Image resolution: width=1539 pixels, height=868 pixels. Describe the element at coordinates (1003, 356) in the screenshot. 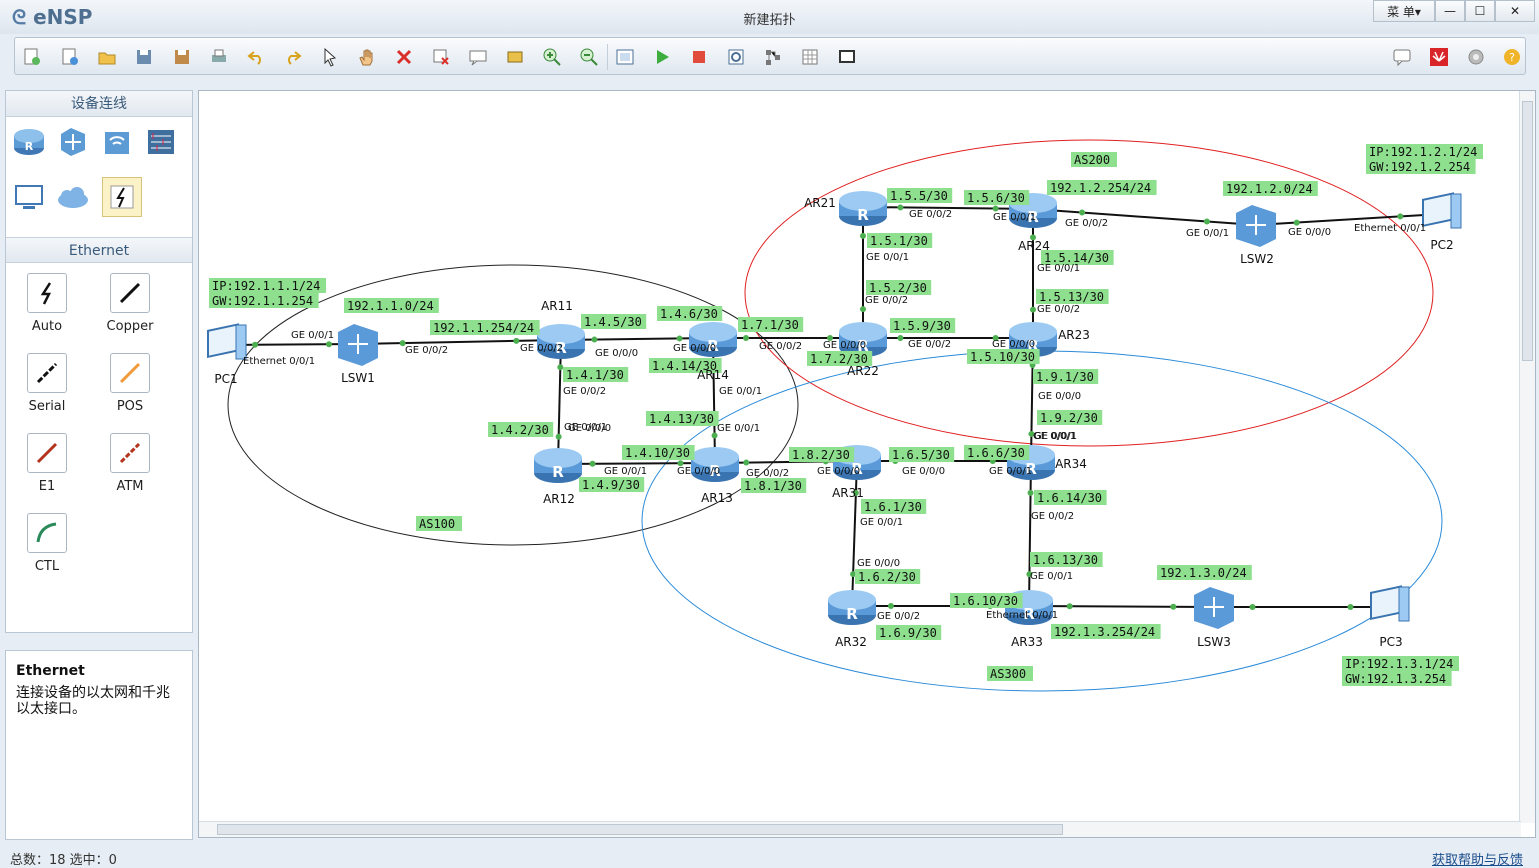

I see `address-label: 1.5.10/30` at that location.